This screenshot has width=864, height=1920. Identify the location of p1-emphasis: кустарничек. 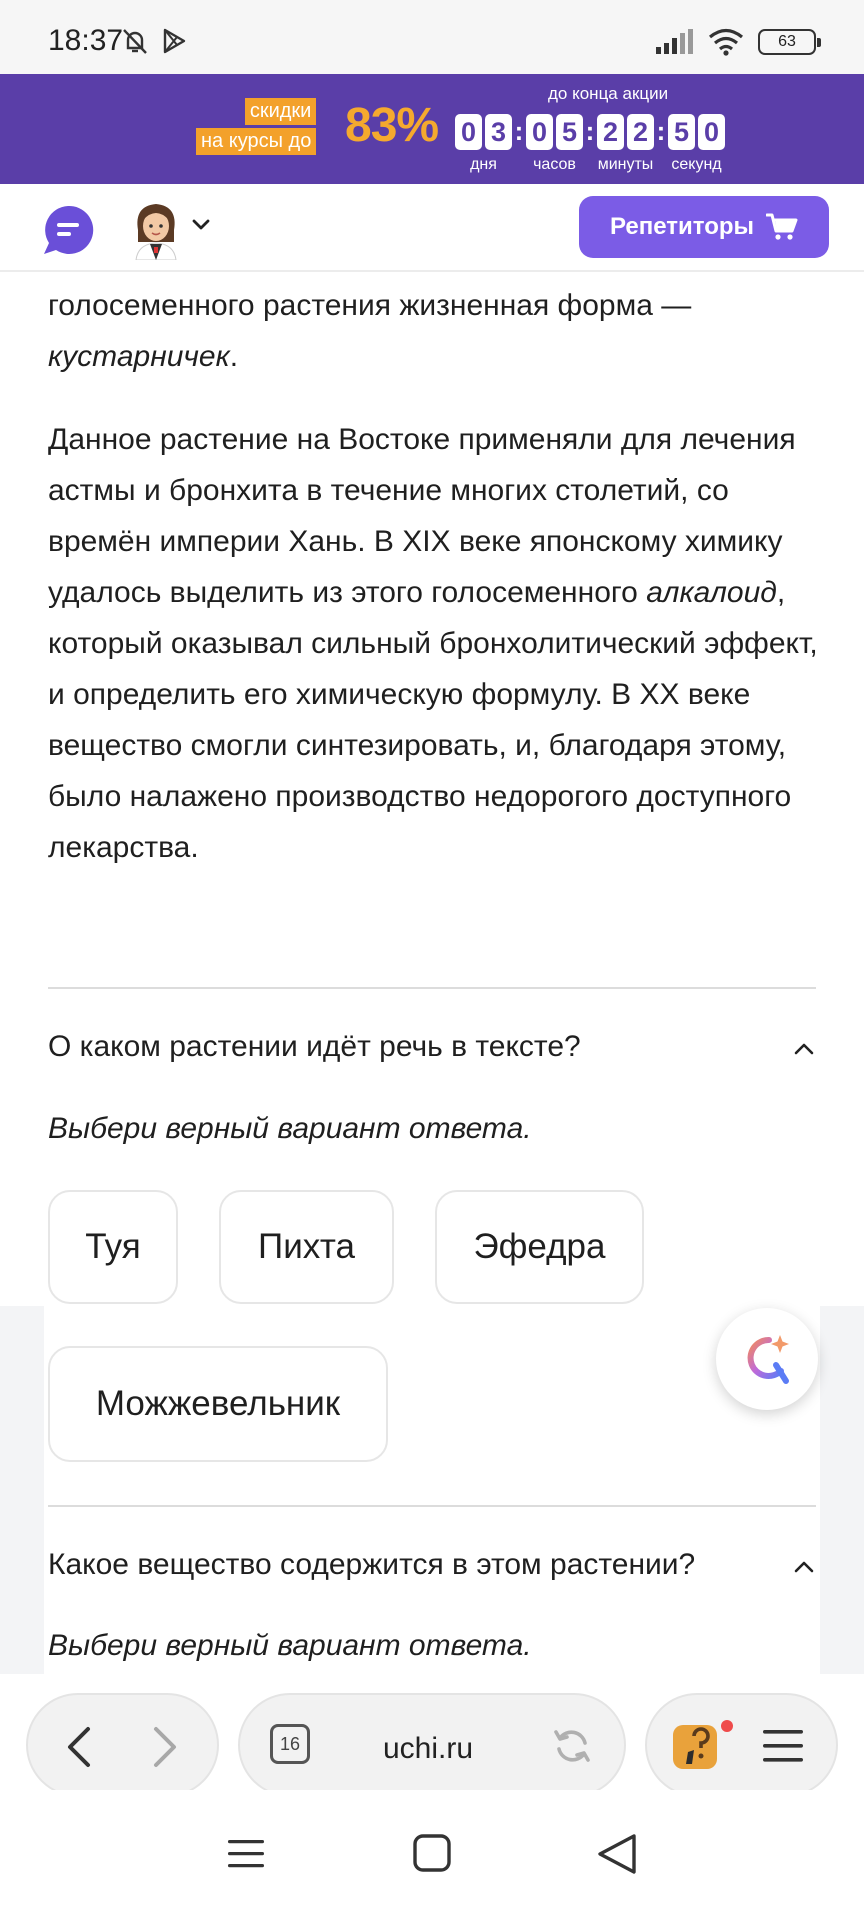
(139, 356).